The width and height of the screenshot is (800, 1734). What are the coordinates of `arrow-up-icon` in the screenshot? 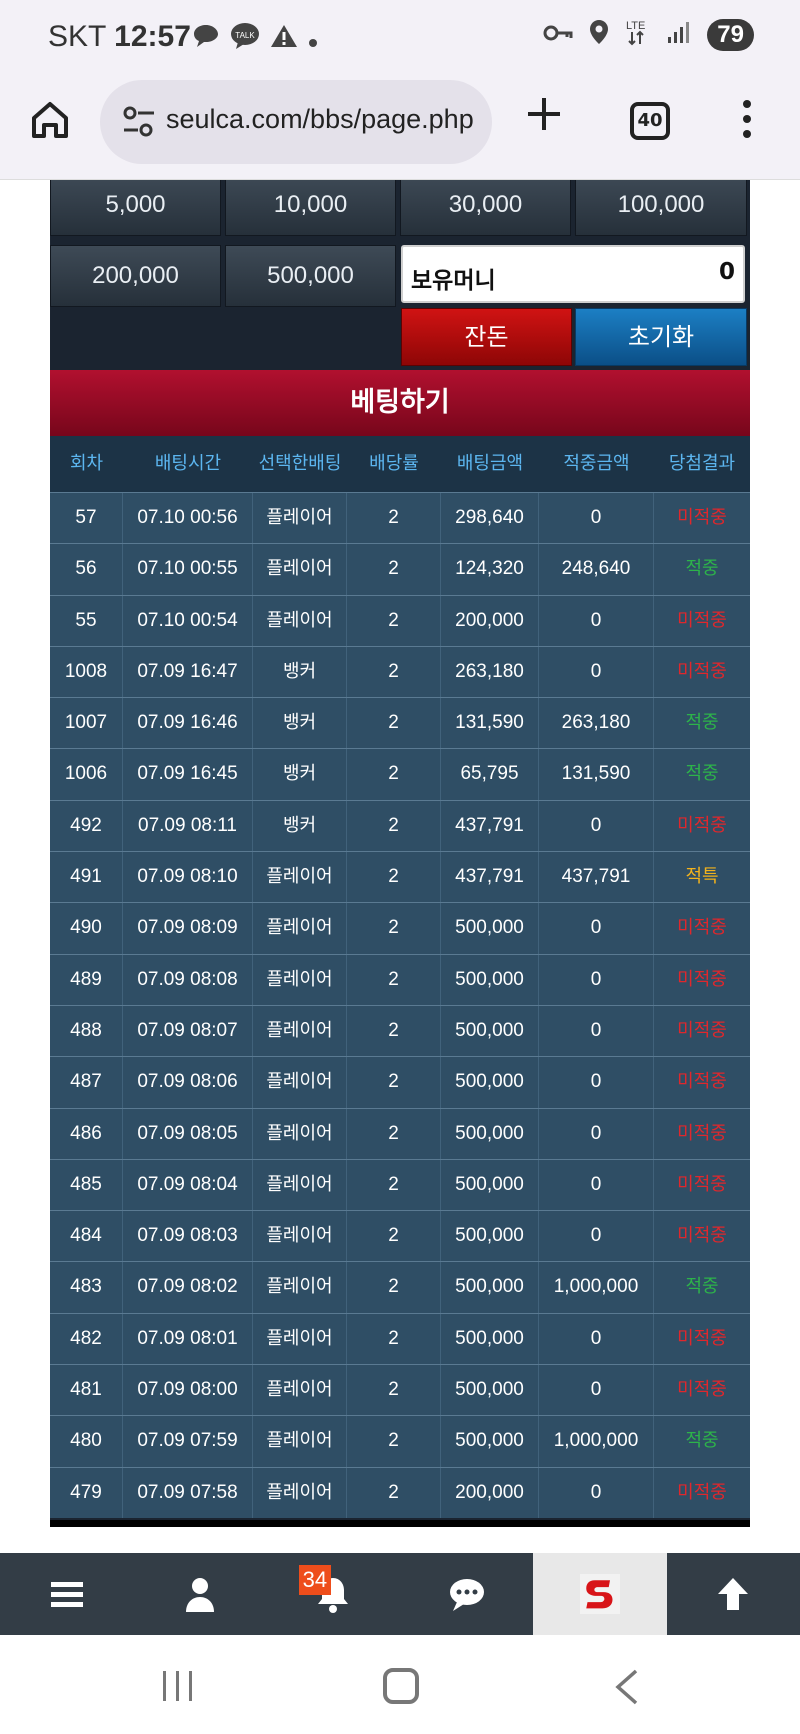 It's located at (733, 1594).